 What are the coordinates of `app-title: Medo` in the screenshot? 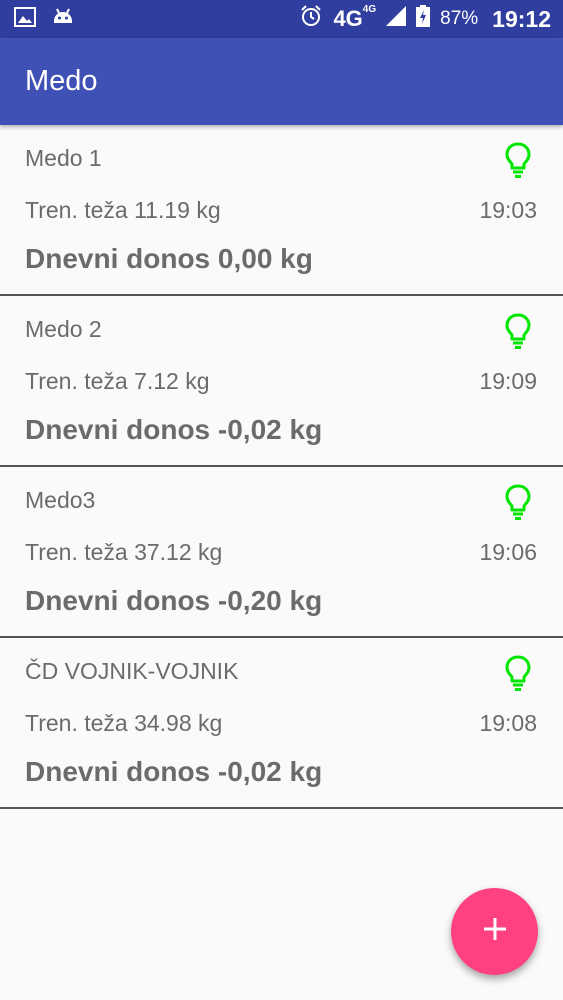 It's located at (61, 81).